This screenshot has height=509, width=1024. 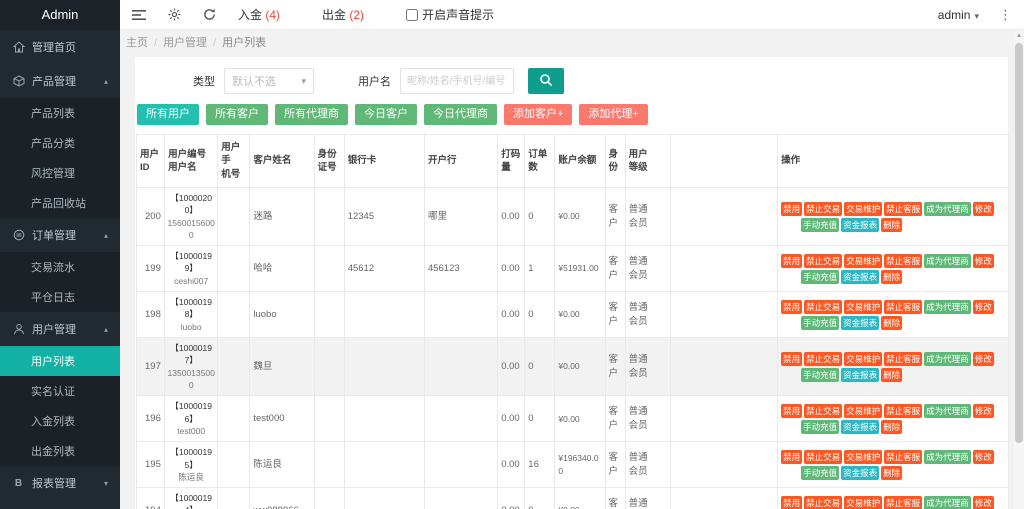 What do you see at coordinates (60, 421) in the screenshot?
I see `sidebar-subitem-deposit-list: 入金列表` at bounding box center [60, 421].